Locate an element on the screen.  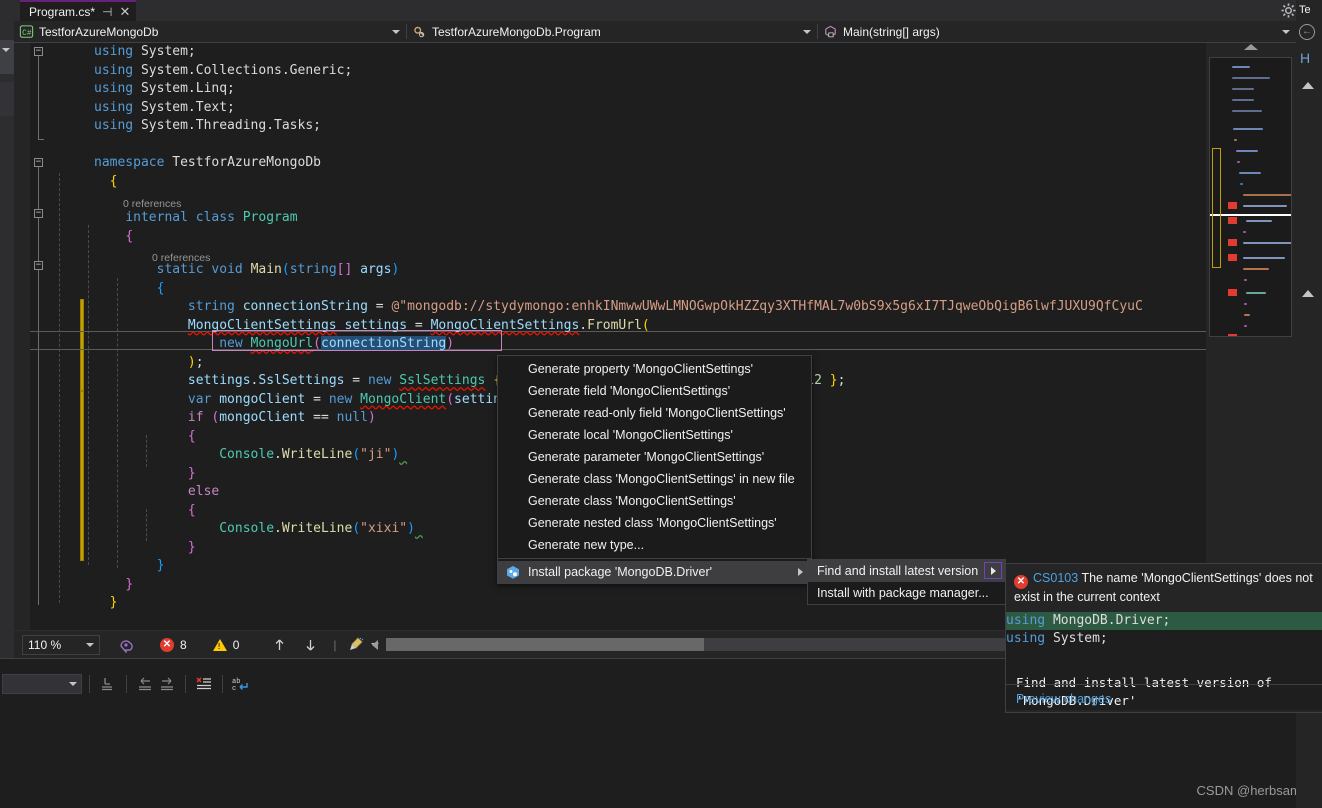
code-line: using System.Text; is located at coordinates (164, 107).